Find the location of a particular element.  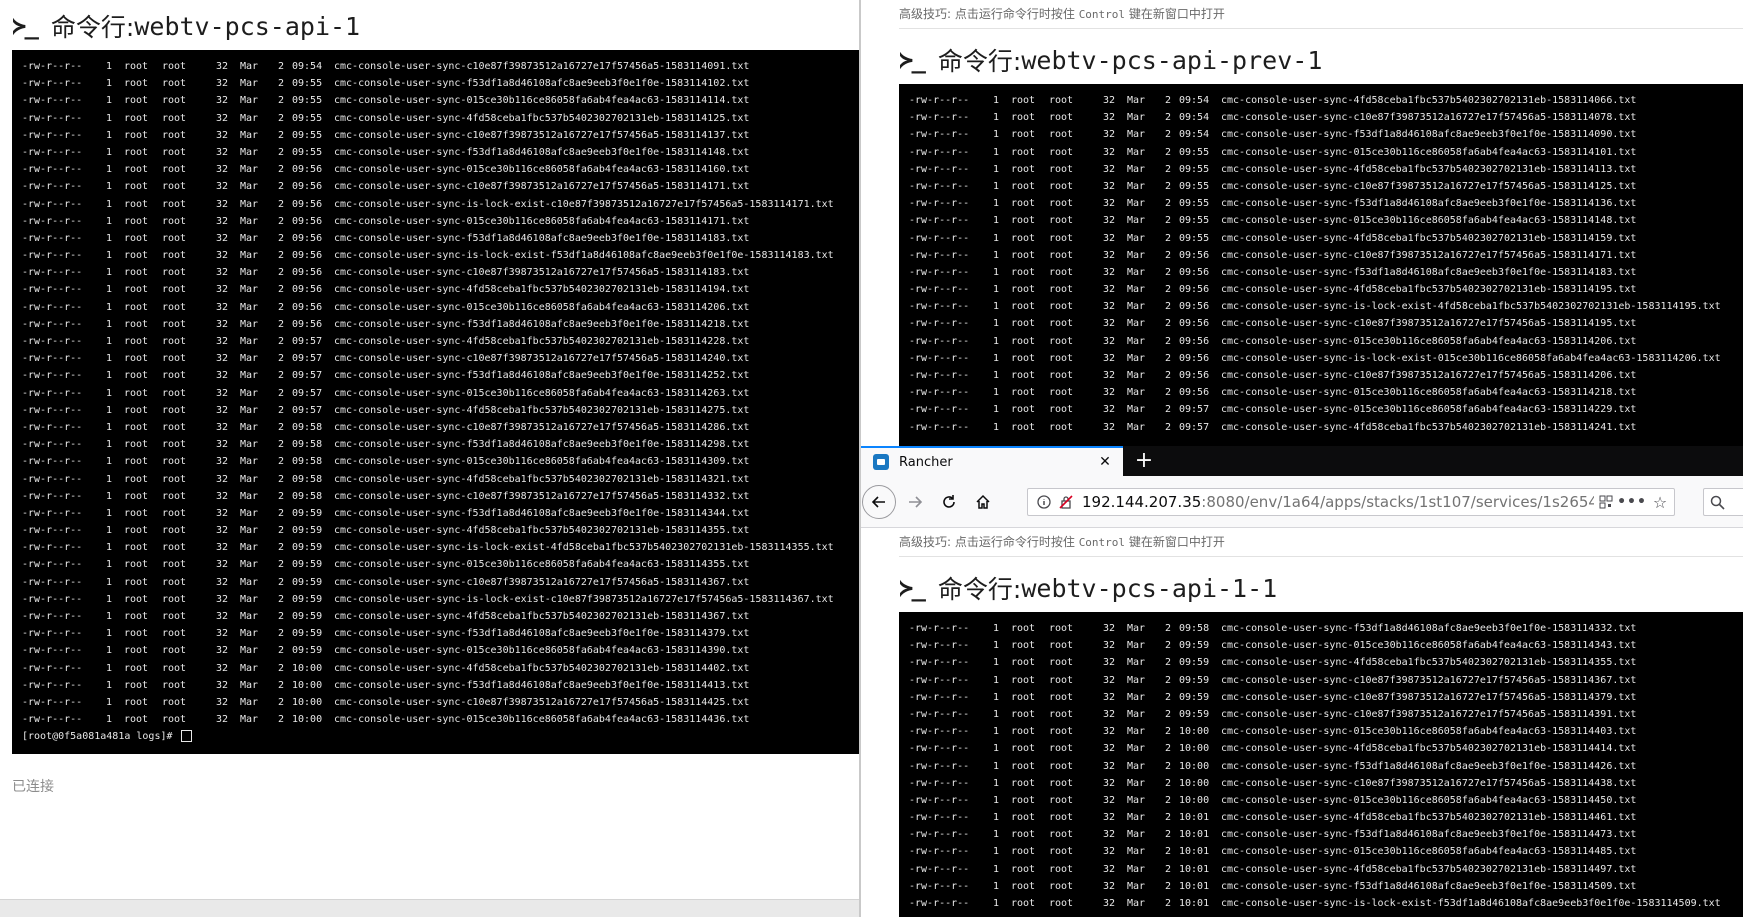

forward-arrow-icon is located at coordinates (916, 502).